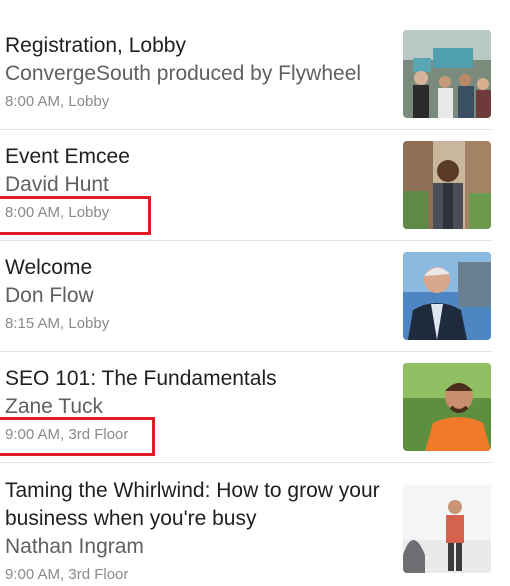  I want to click on emcee-portrait-photo, so click(447, 185).